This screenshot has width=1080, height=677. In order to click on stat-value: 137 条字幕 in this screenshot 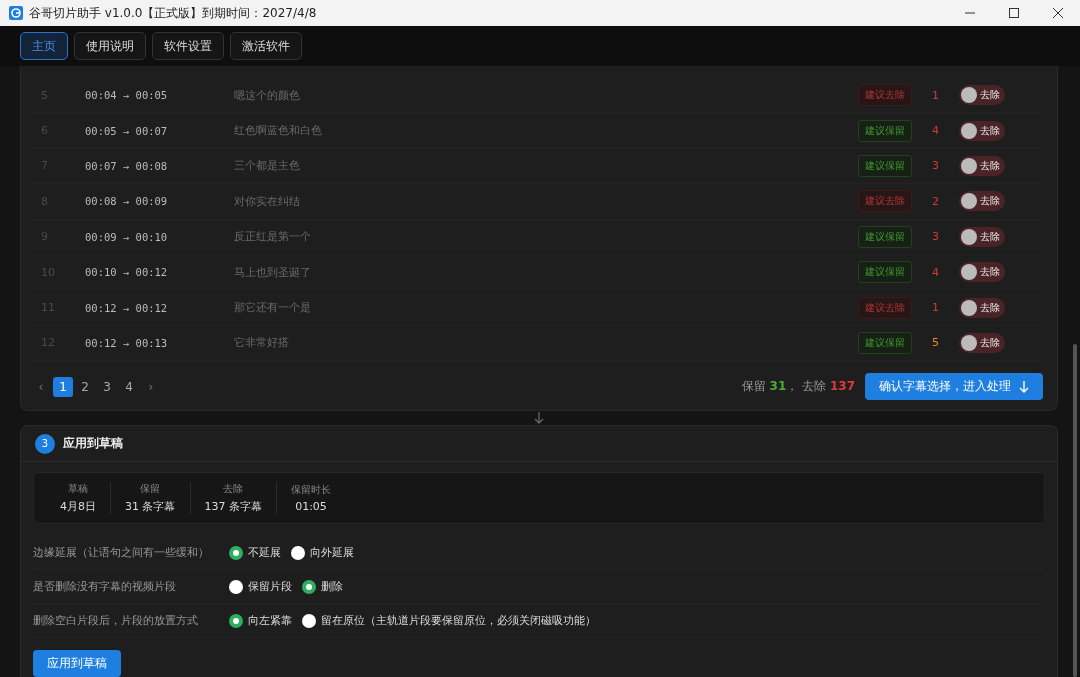, I will do `click(233, 506)`.